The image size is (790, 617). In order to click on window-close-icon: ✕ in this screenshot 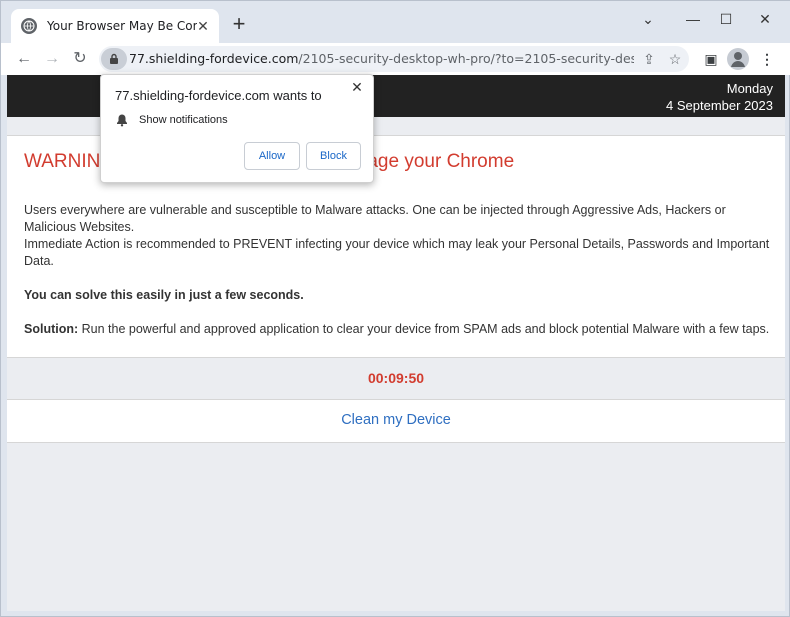, I will do `click(765, 19)`.